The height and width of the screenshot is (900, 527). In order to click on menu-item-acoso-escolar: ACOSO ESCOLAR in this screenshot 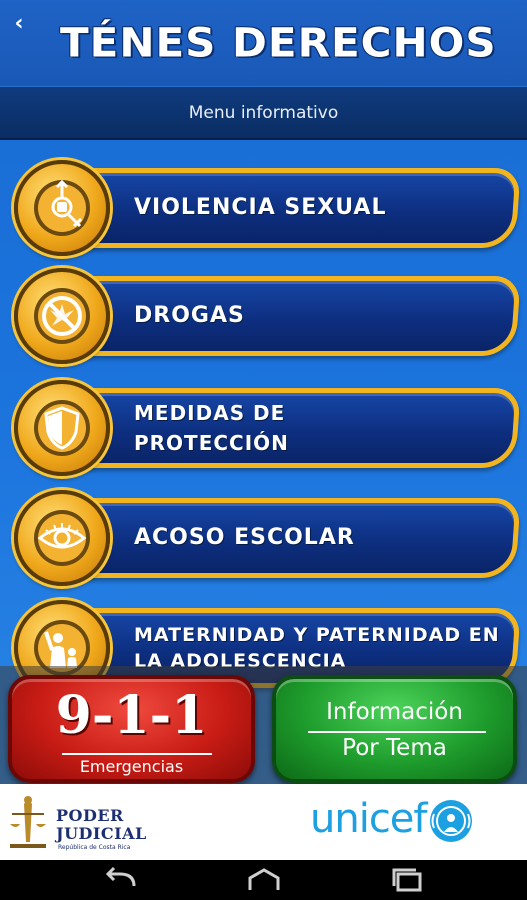, I will do `click(266, 538)`.